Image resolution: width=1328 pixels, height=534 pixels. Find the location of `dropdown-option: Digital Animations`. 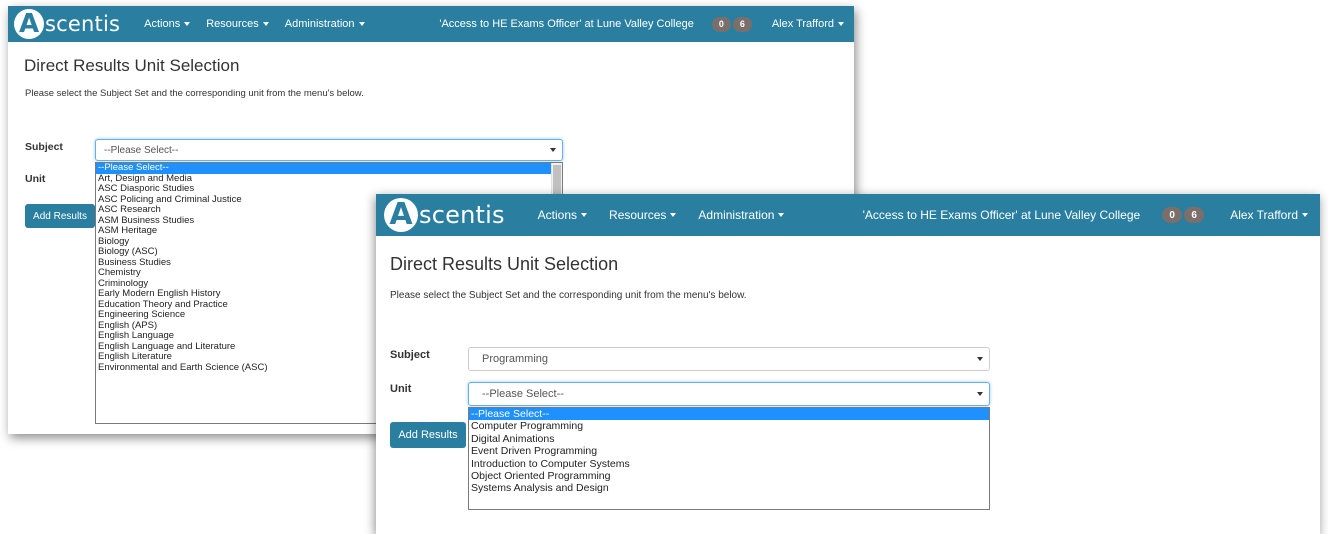

dropdown-option: Digital Animations is located at coordinates (729, 439).